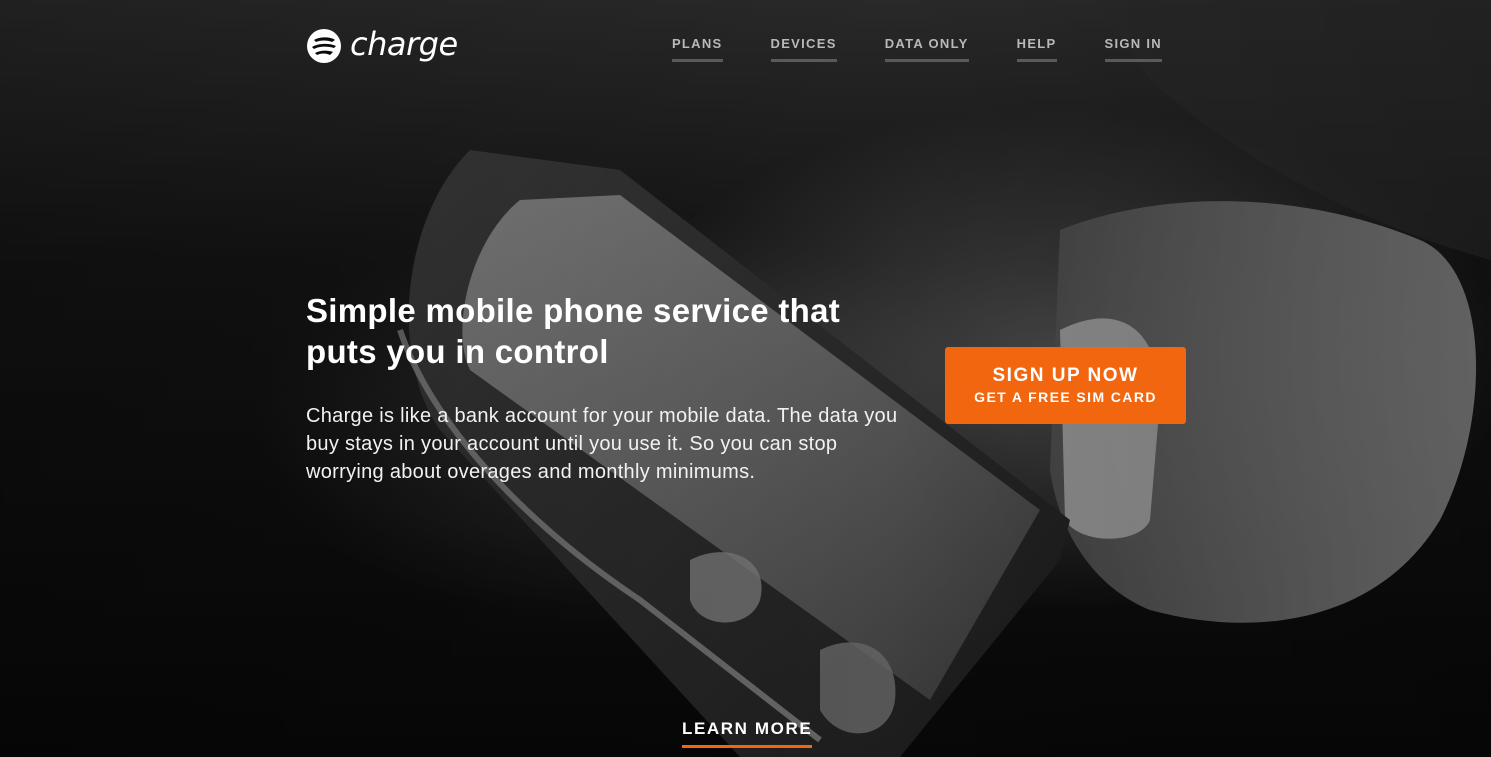 The height and width of the screenshot is (757, 1491). I want to click on brand-name: charge, so click(404, 44).